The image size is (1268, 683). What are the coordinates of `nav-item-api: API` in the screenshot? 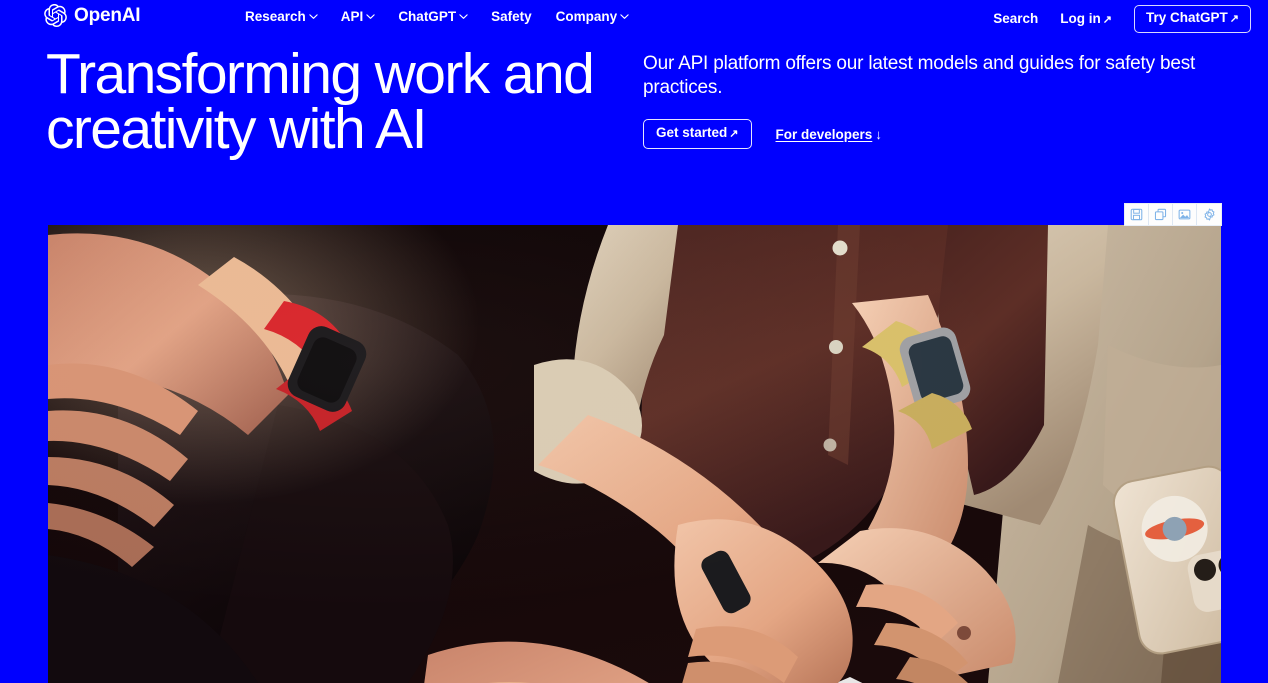 It's located at (358, 17).